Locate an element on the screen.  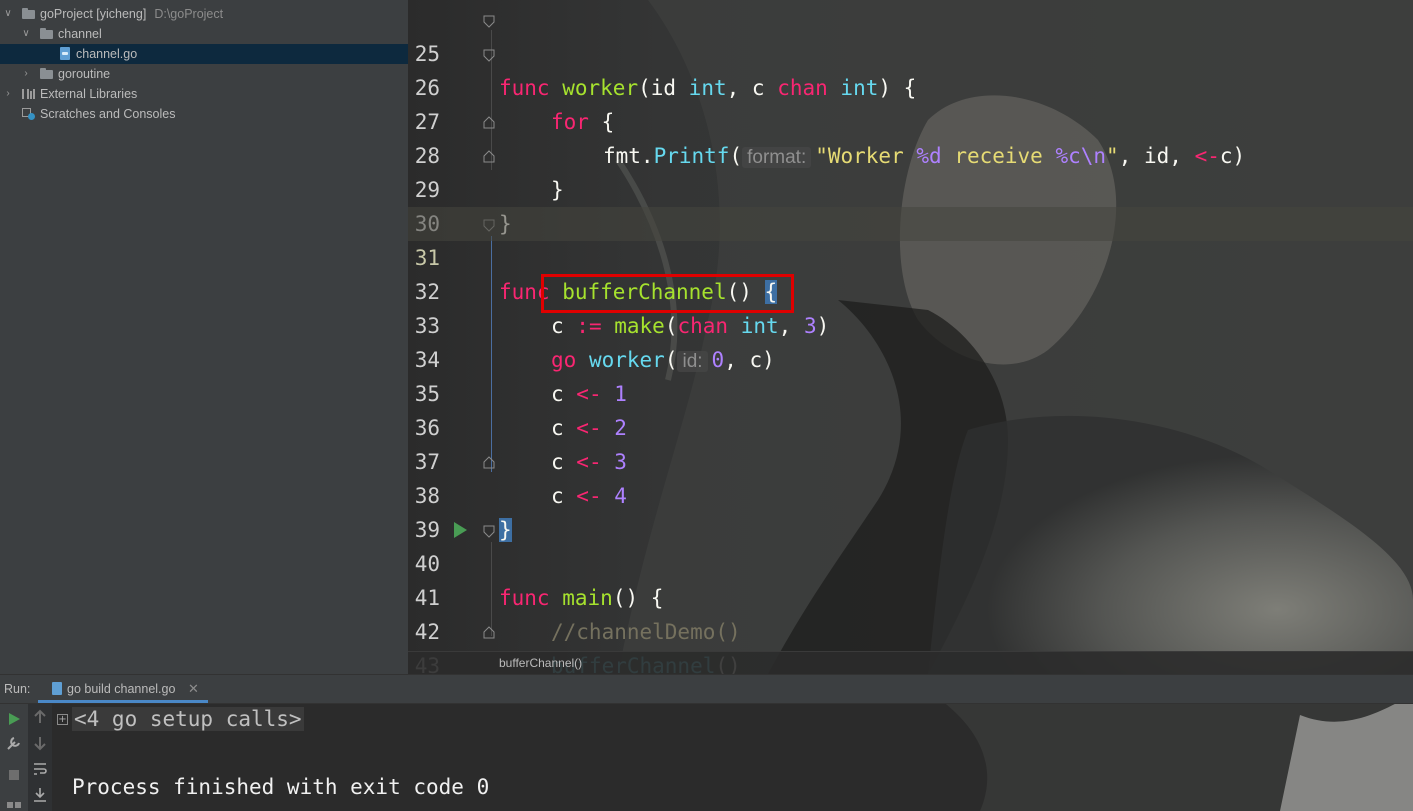
soft-wrap-icon is located at coordinates (40, 769).